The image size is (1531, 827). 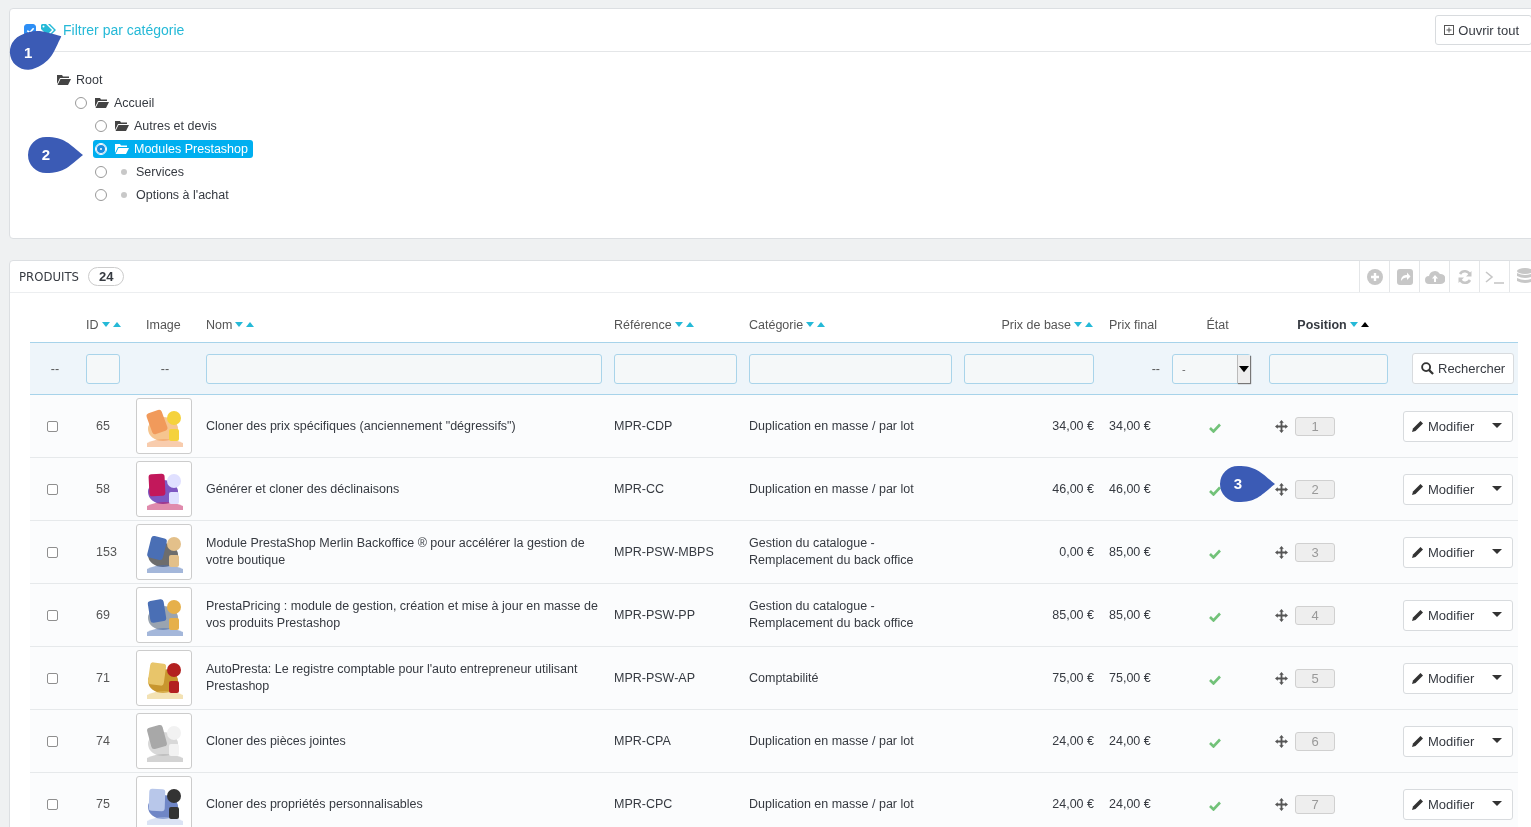 What do you see at coordinates (126, 102) in the screenshot?
I see `category-item: Accueil` at bounding box center [126, 102].